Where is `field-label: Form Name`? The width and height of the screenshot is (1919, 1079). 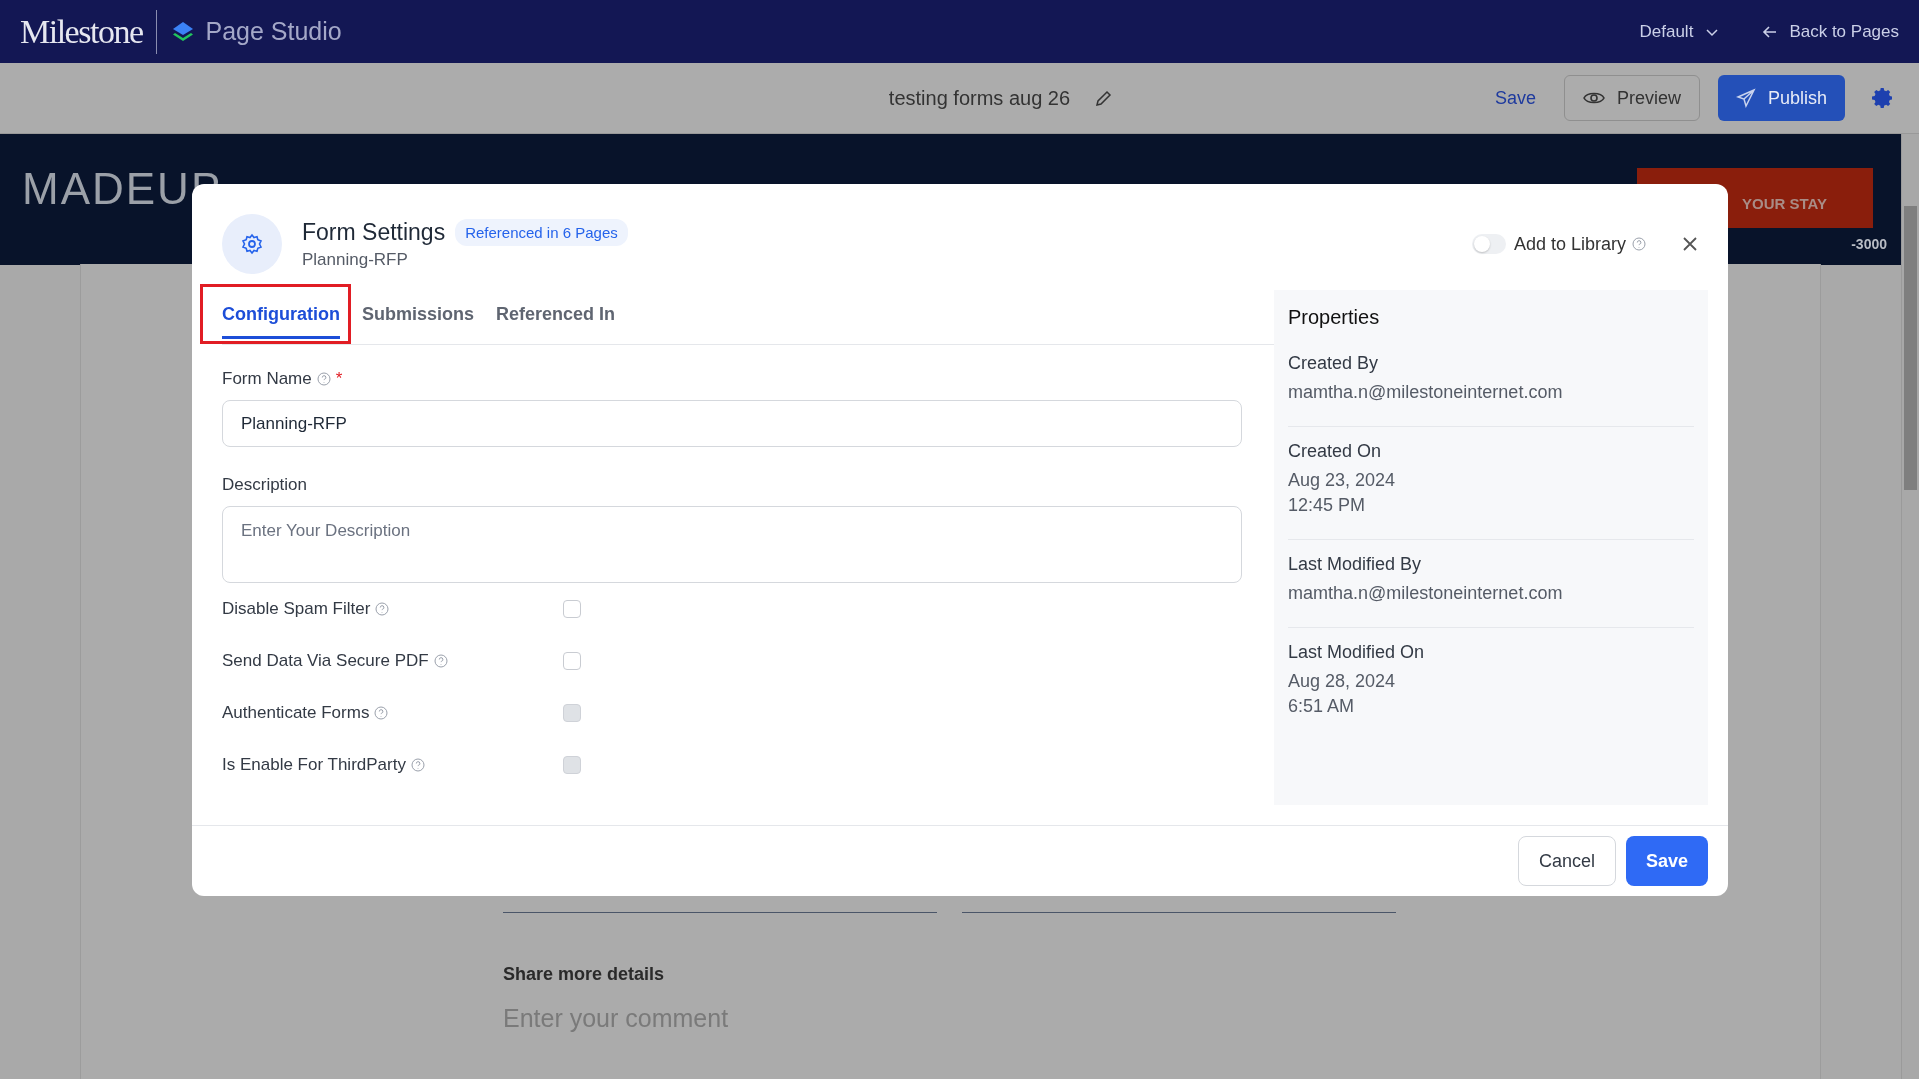
field-label: Form Name is located at coordinates (267, 379).